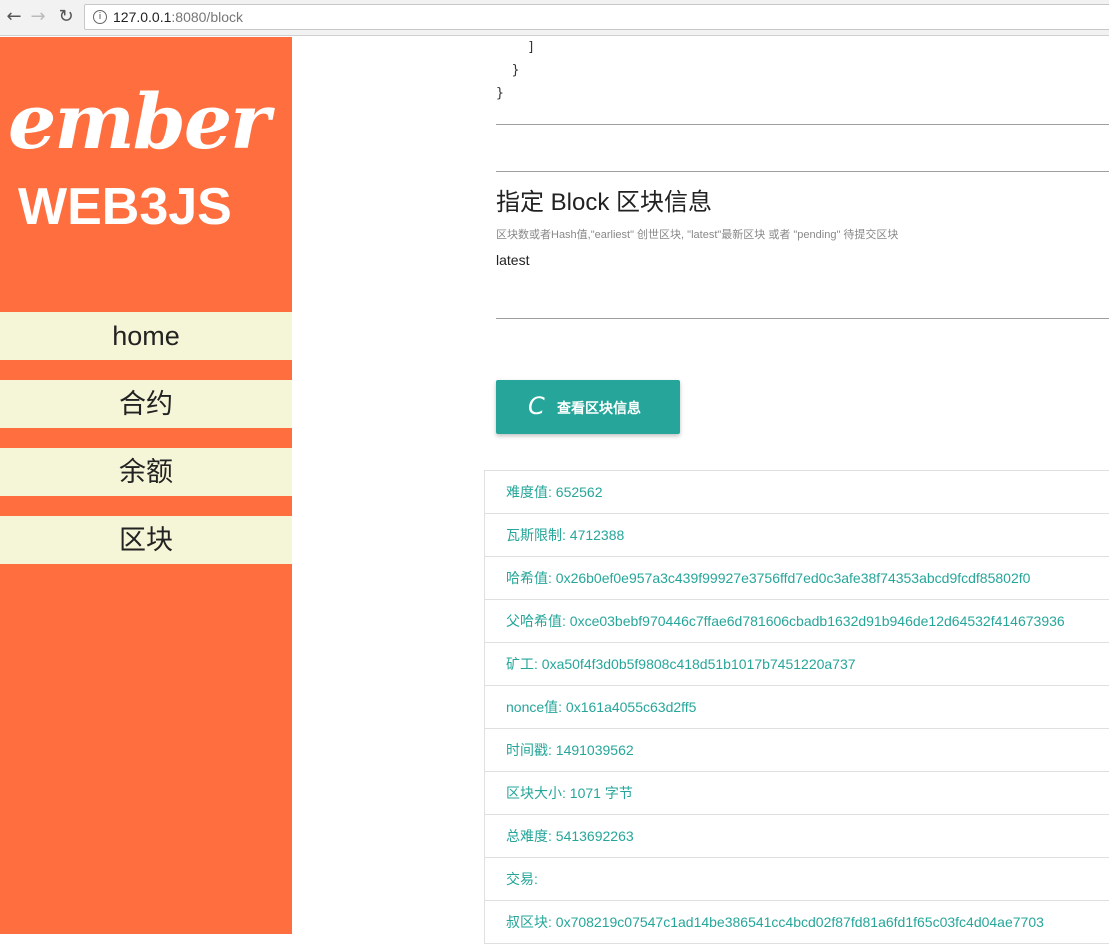  Describe the element at coordinates (142, 17) in the screenshot. I see `url-host: 127.0.0.1` at that location.